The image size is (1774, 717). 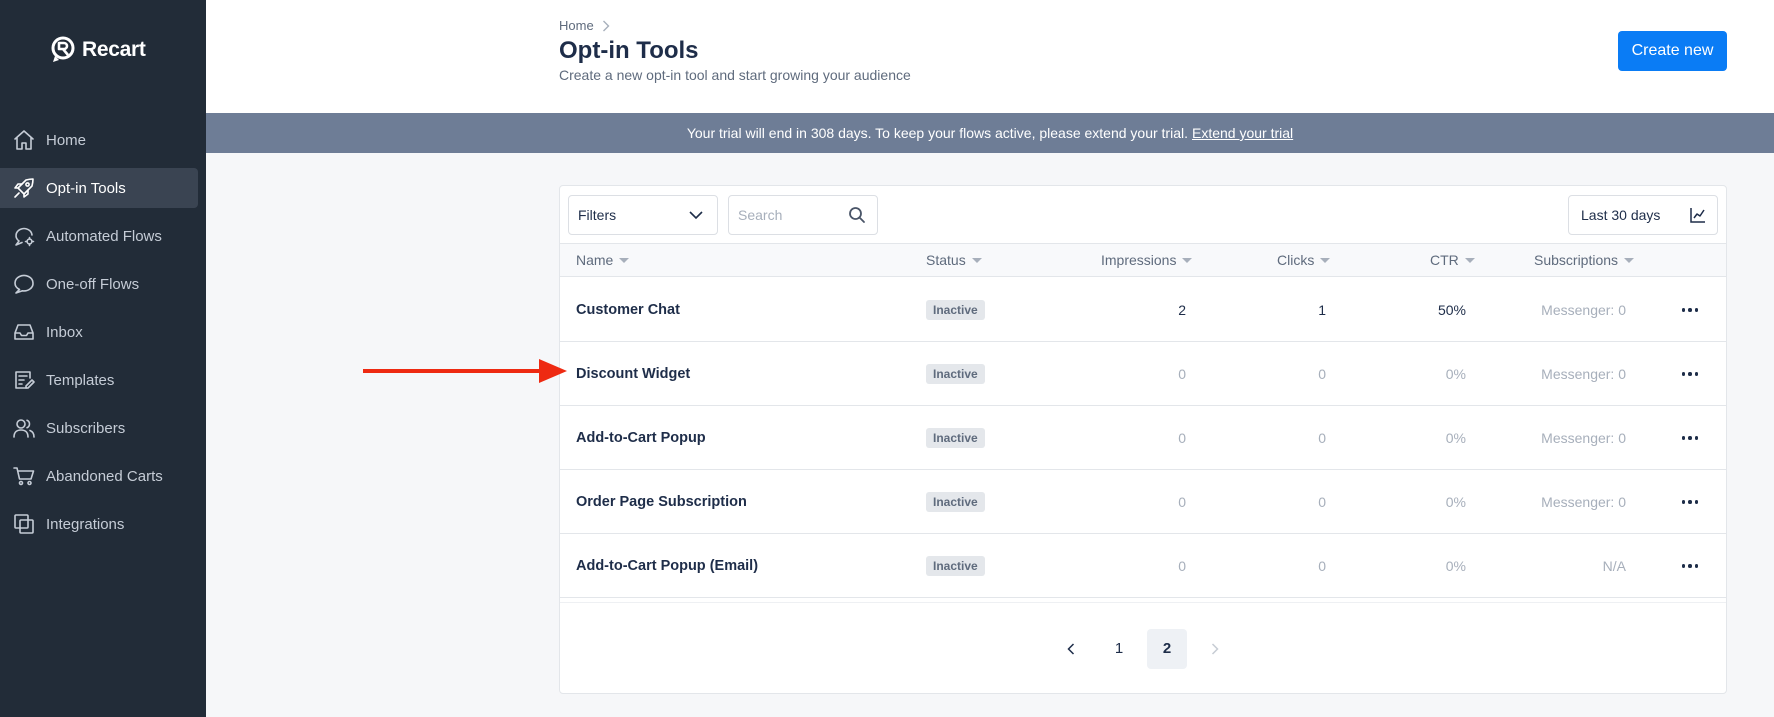 I want to click on brand-name: Recart, so click(x=114, y=49).